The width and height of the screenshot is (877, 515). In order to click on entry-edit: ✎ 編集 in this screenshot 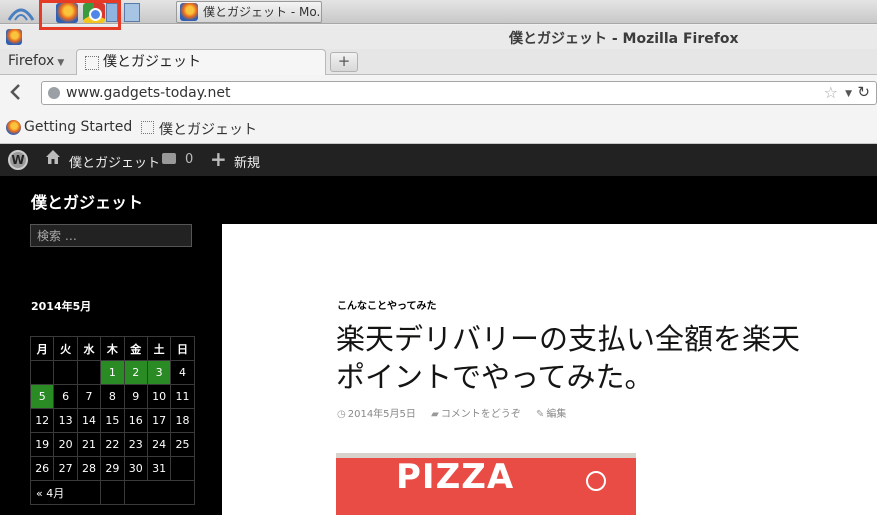, I will do `click(551, 412)`.